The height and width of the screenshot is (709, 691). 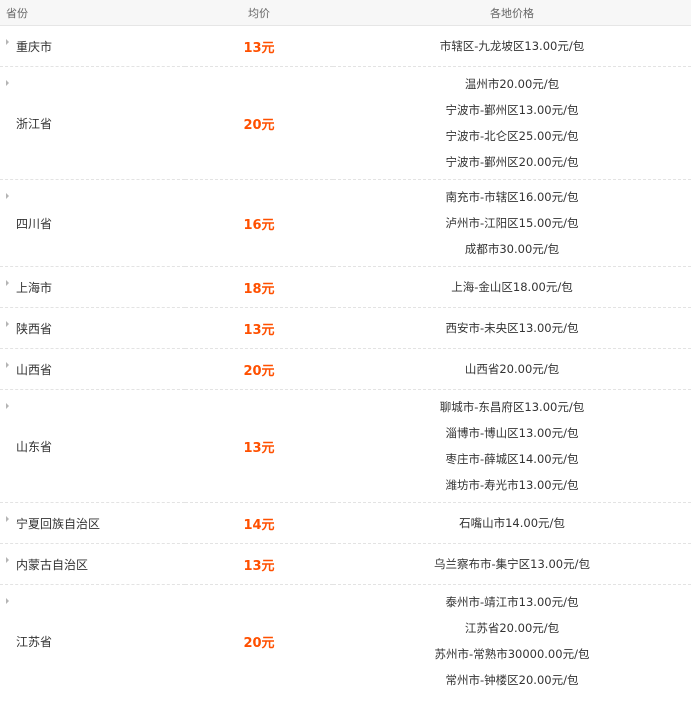 I want to click on province-cell: 内蒙古自治区, so click(x=92, y=564).